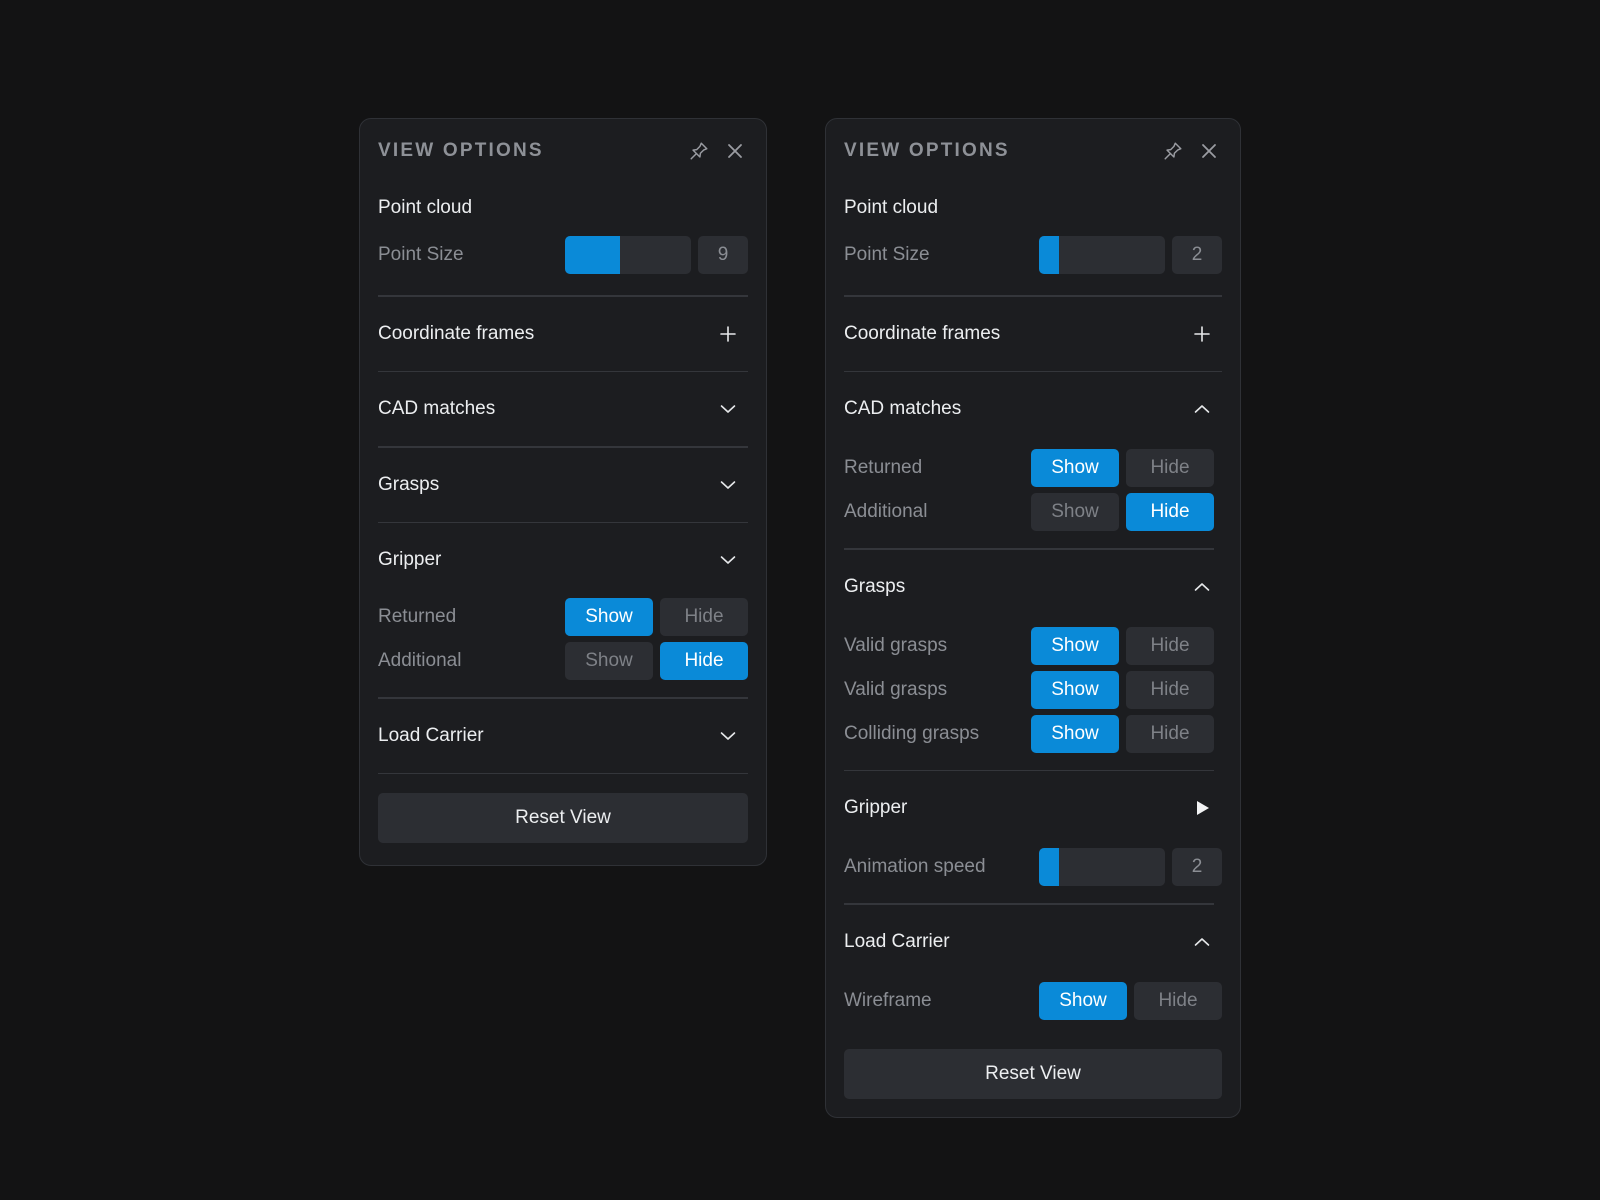  What do you see at coordinates (1033, 1001) in the screenshot?
I see `toggle-row-wireframe: Wireframe Show Hide` at bounding box center [1033, 1001].